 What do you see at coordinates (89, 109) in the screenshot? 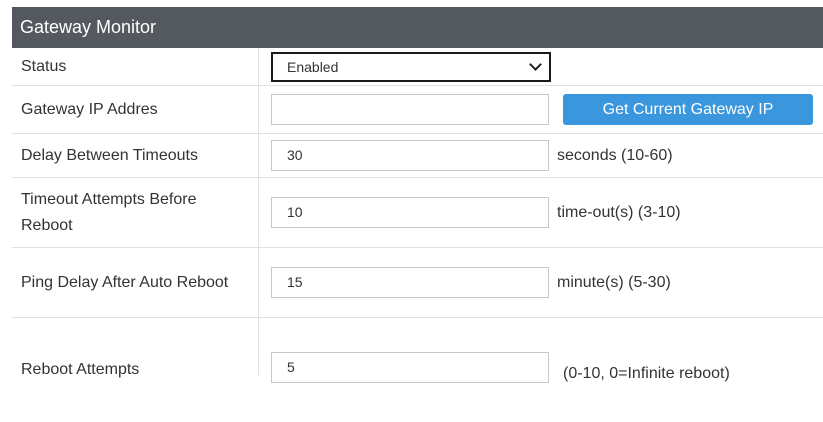
I see `gateway-ip-label-text: Gateway IP Addres` at bounding box center [89, 109].